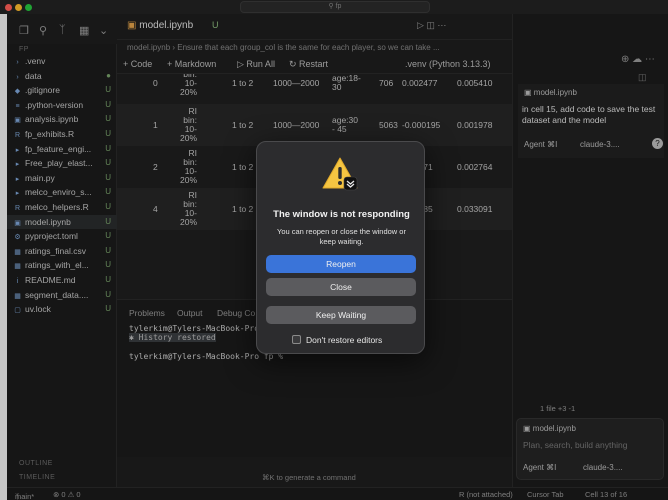 The height and width of the screenshot is (500, 668). I want to click on keep-waiting-button: Keep Waiting, so click(341, 315).